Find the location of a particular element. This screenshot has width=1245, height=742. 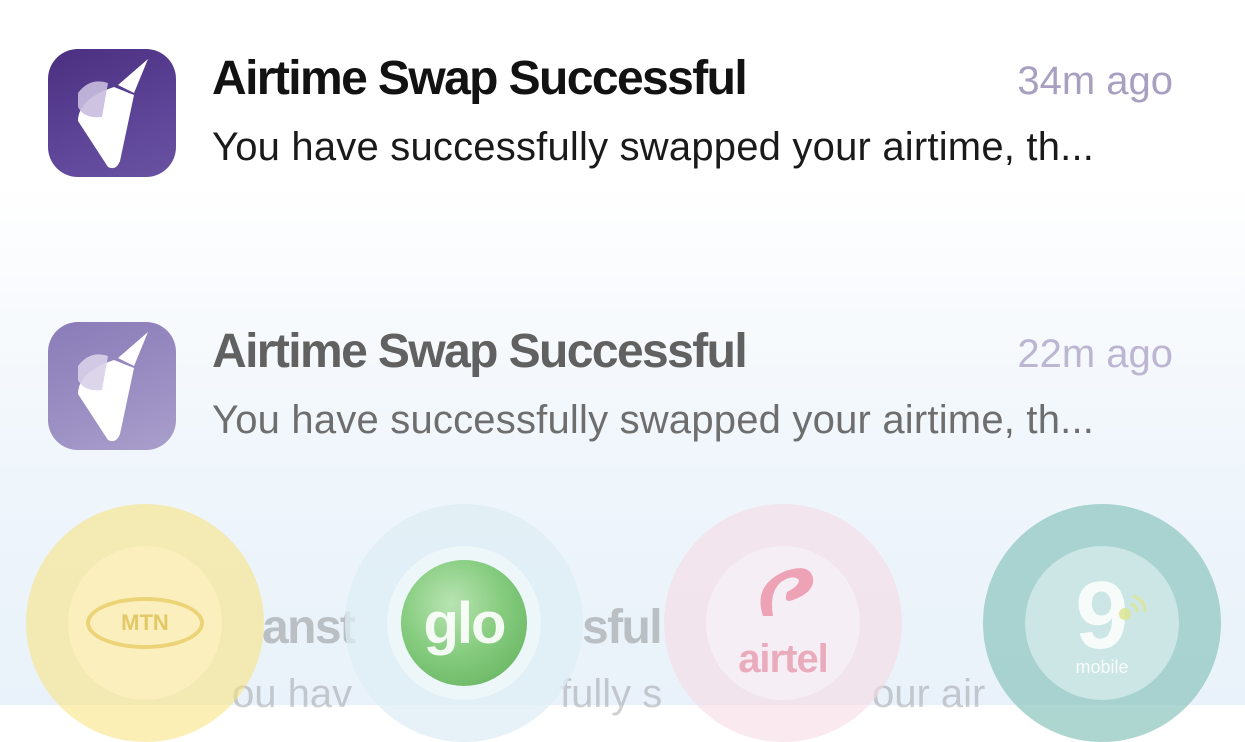

carrier-glo: glo is located at coordinates (464, 623).